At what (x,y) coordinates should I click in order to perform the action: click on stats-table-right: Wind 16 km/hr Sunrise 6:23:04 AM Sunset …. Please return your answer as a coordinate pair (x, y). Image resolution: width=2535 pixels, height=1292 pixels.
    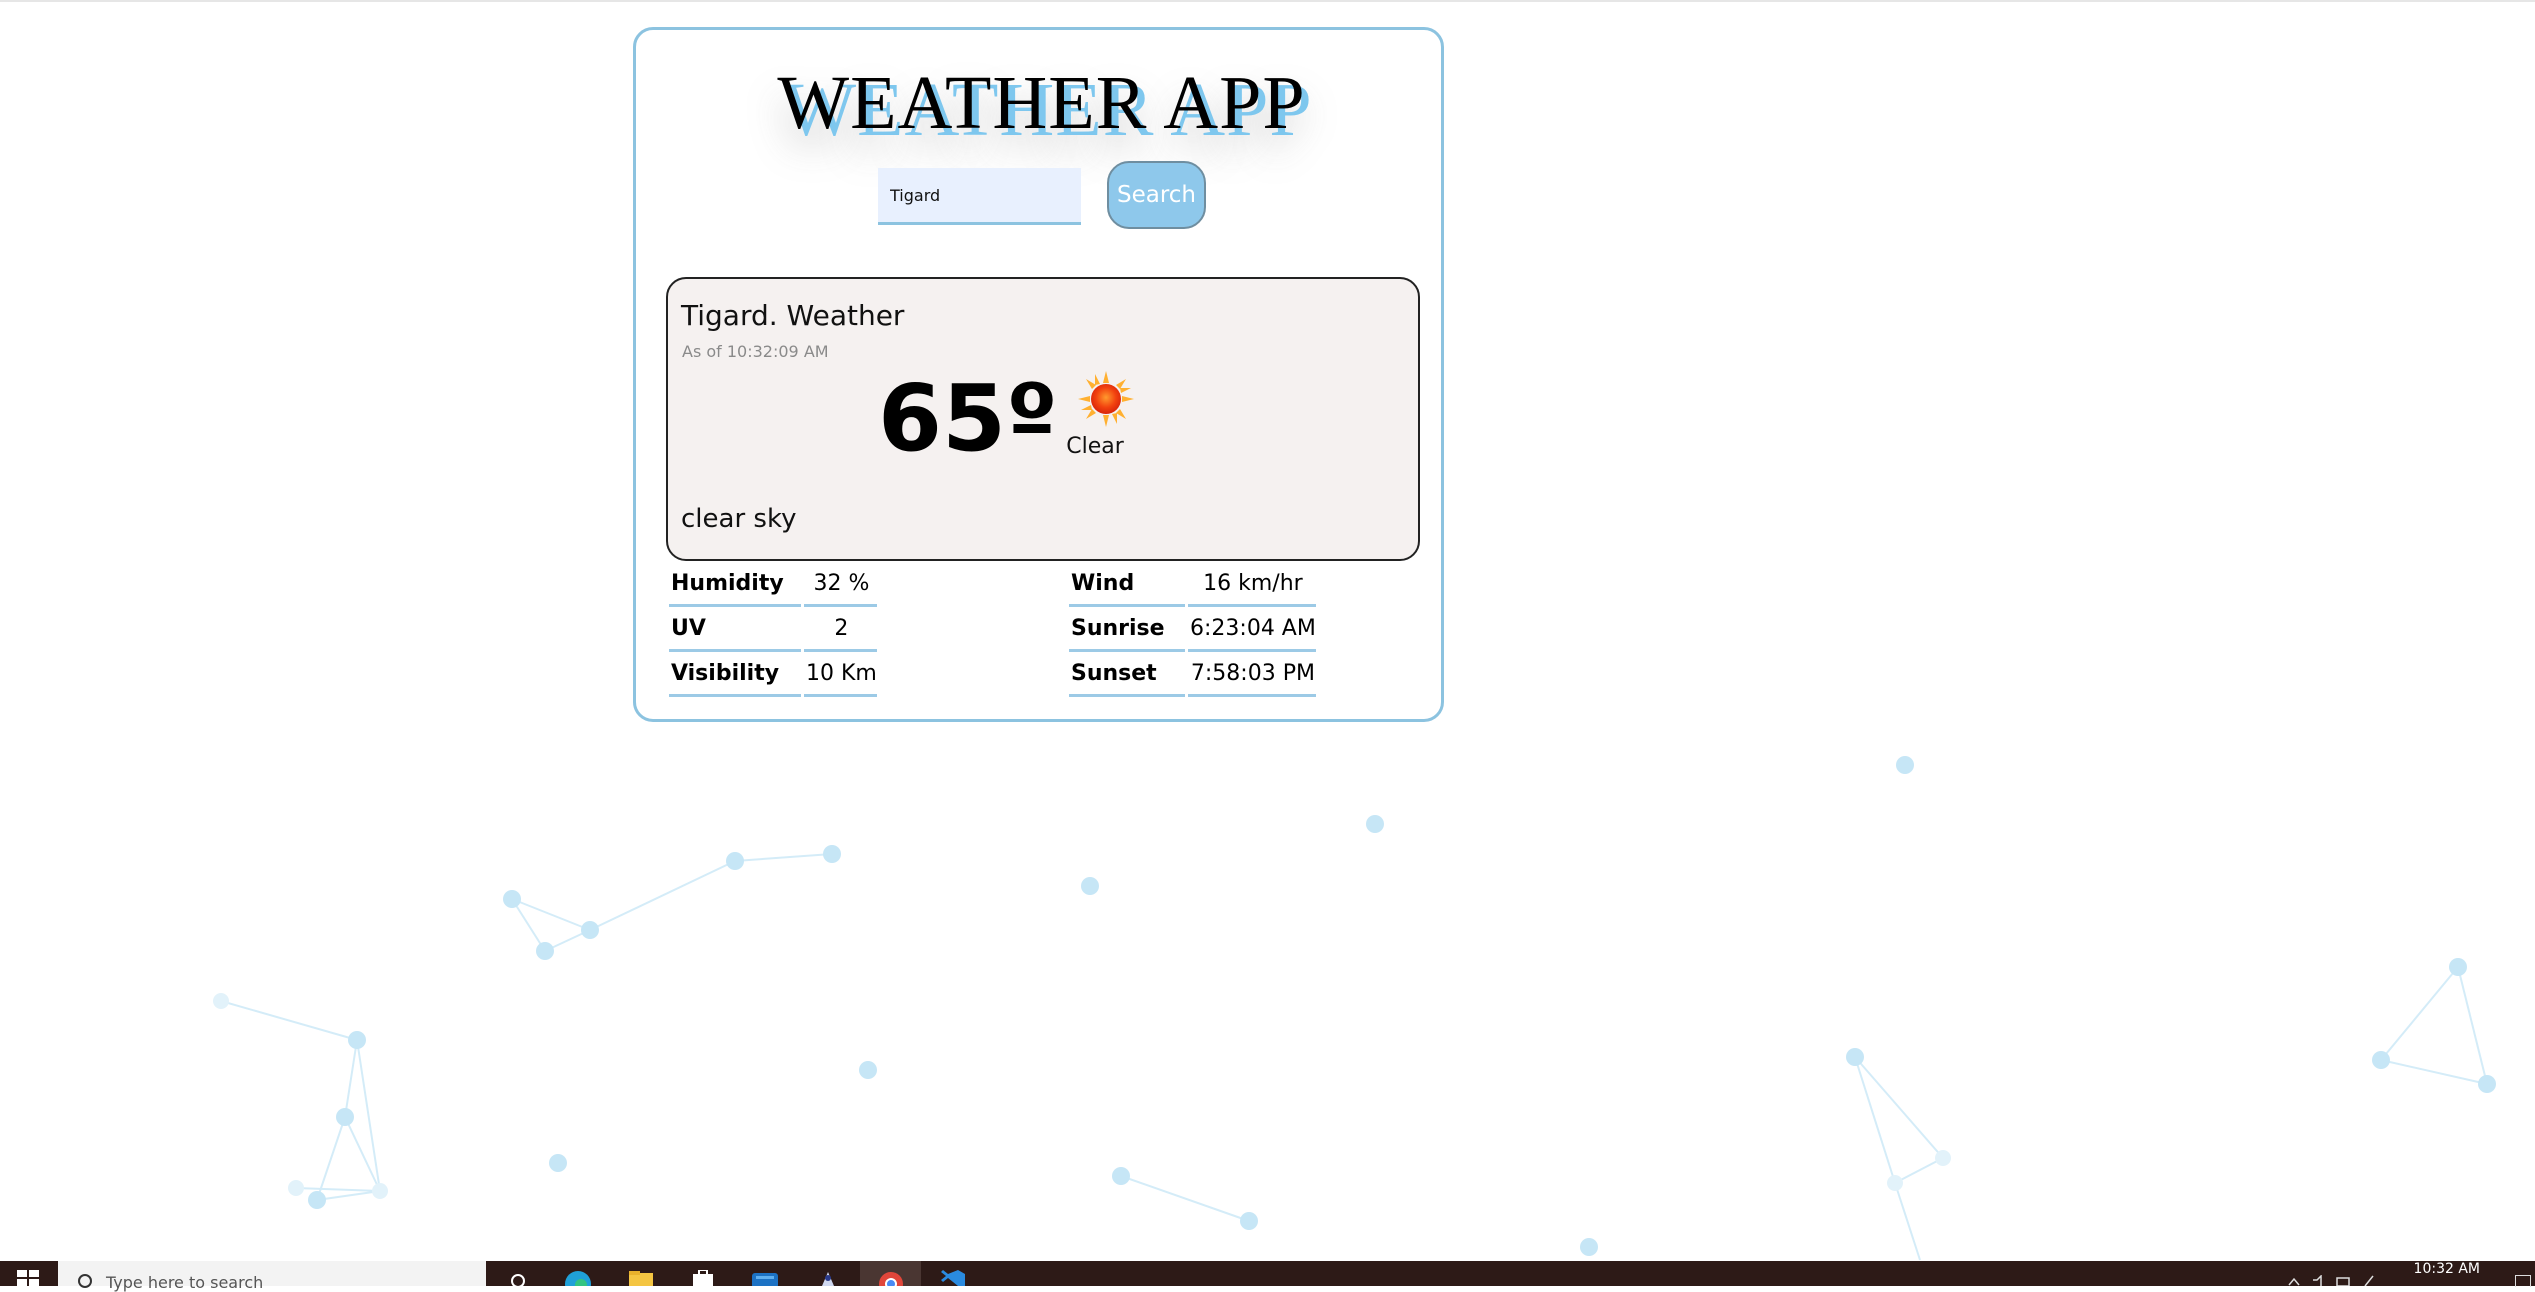
    Looking at the image, I should click on (1192, 629).